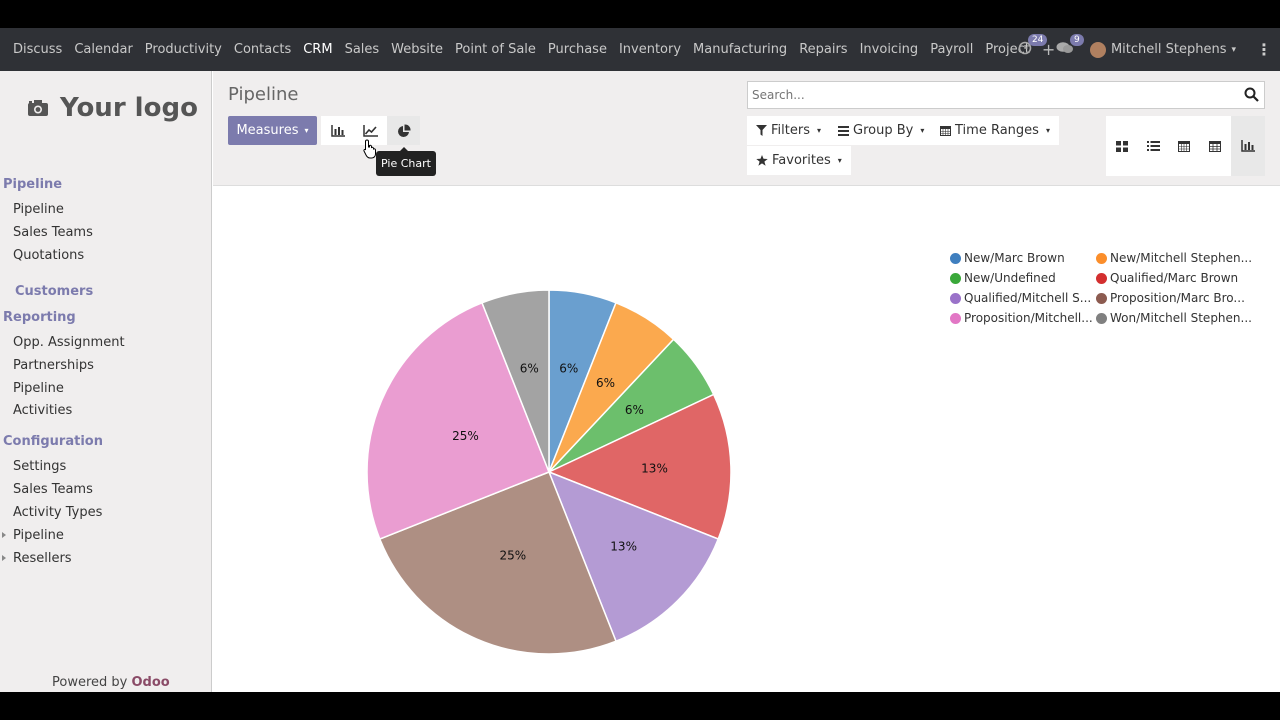 Image resolution: width=1280 pixels, height=720 pixels. Describe the element at coordinates (150, 682) in the screenshot. I see `odoo-link: Odoo` at that location.